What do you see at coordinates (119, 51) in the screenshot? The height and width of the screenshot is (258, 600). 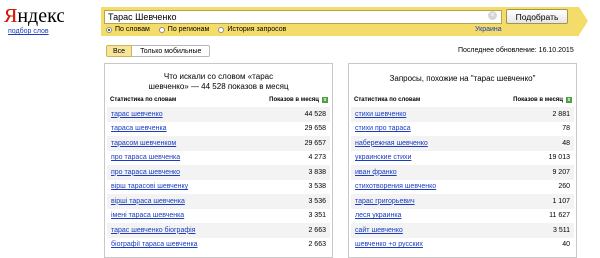 I see `tab-all: Все` at bounding box center [119, 51].